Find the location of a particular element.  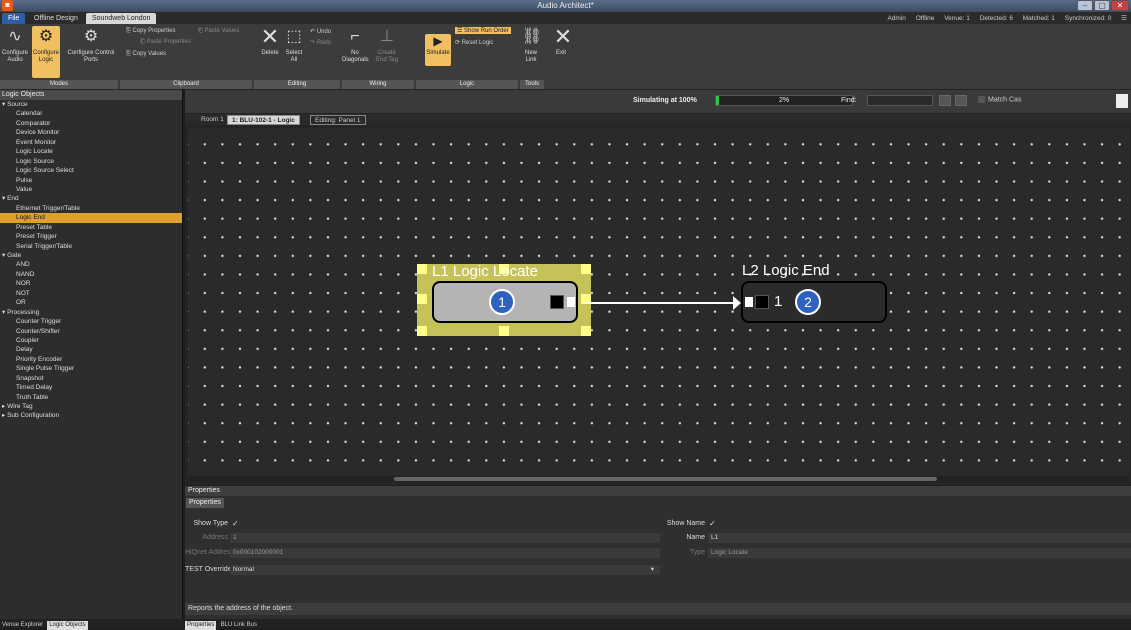

tree-item: NOT is located at coordinates (91, 293).